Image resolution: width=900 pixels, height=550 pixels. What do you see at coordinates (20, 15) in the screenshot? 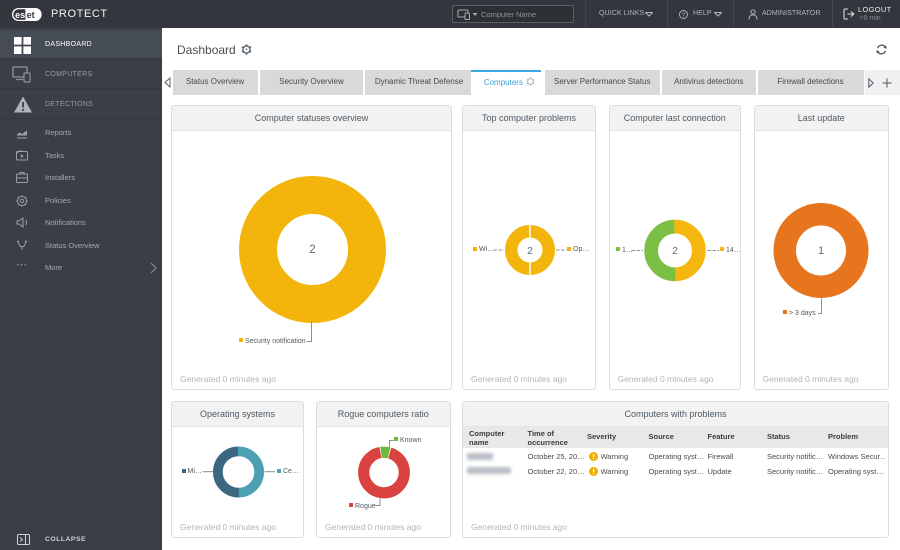
I see `svg-text: es` at bounding box center [20, 15].